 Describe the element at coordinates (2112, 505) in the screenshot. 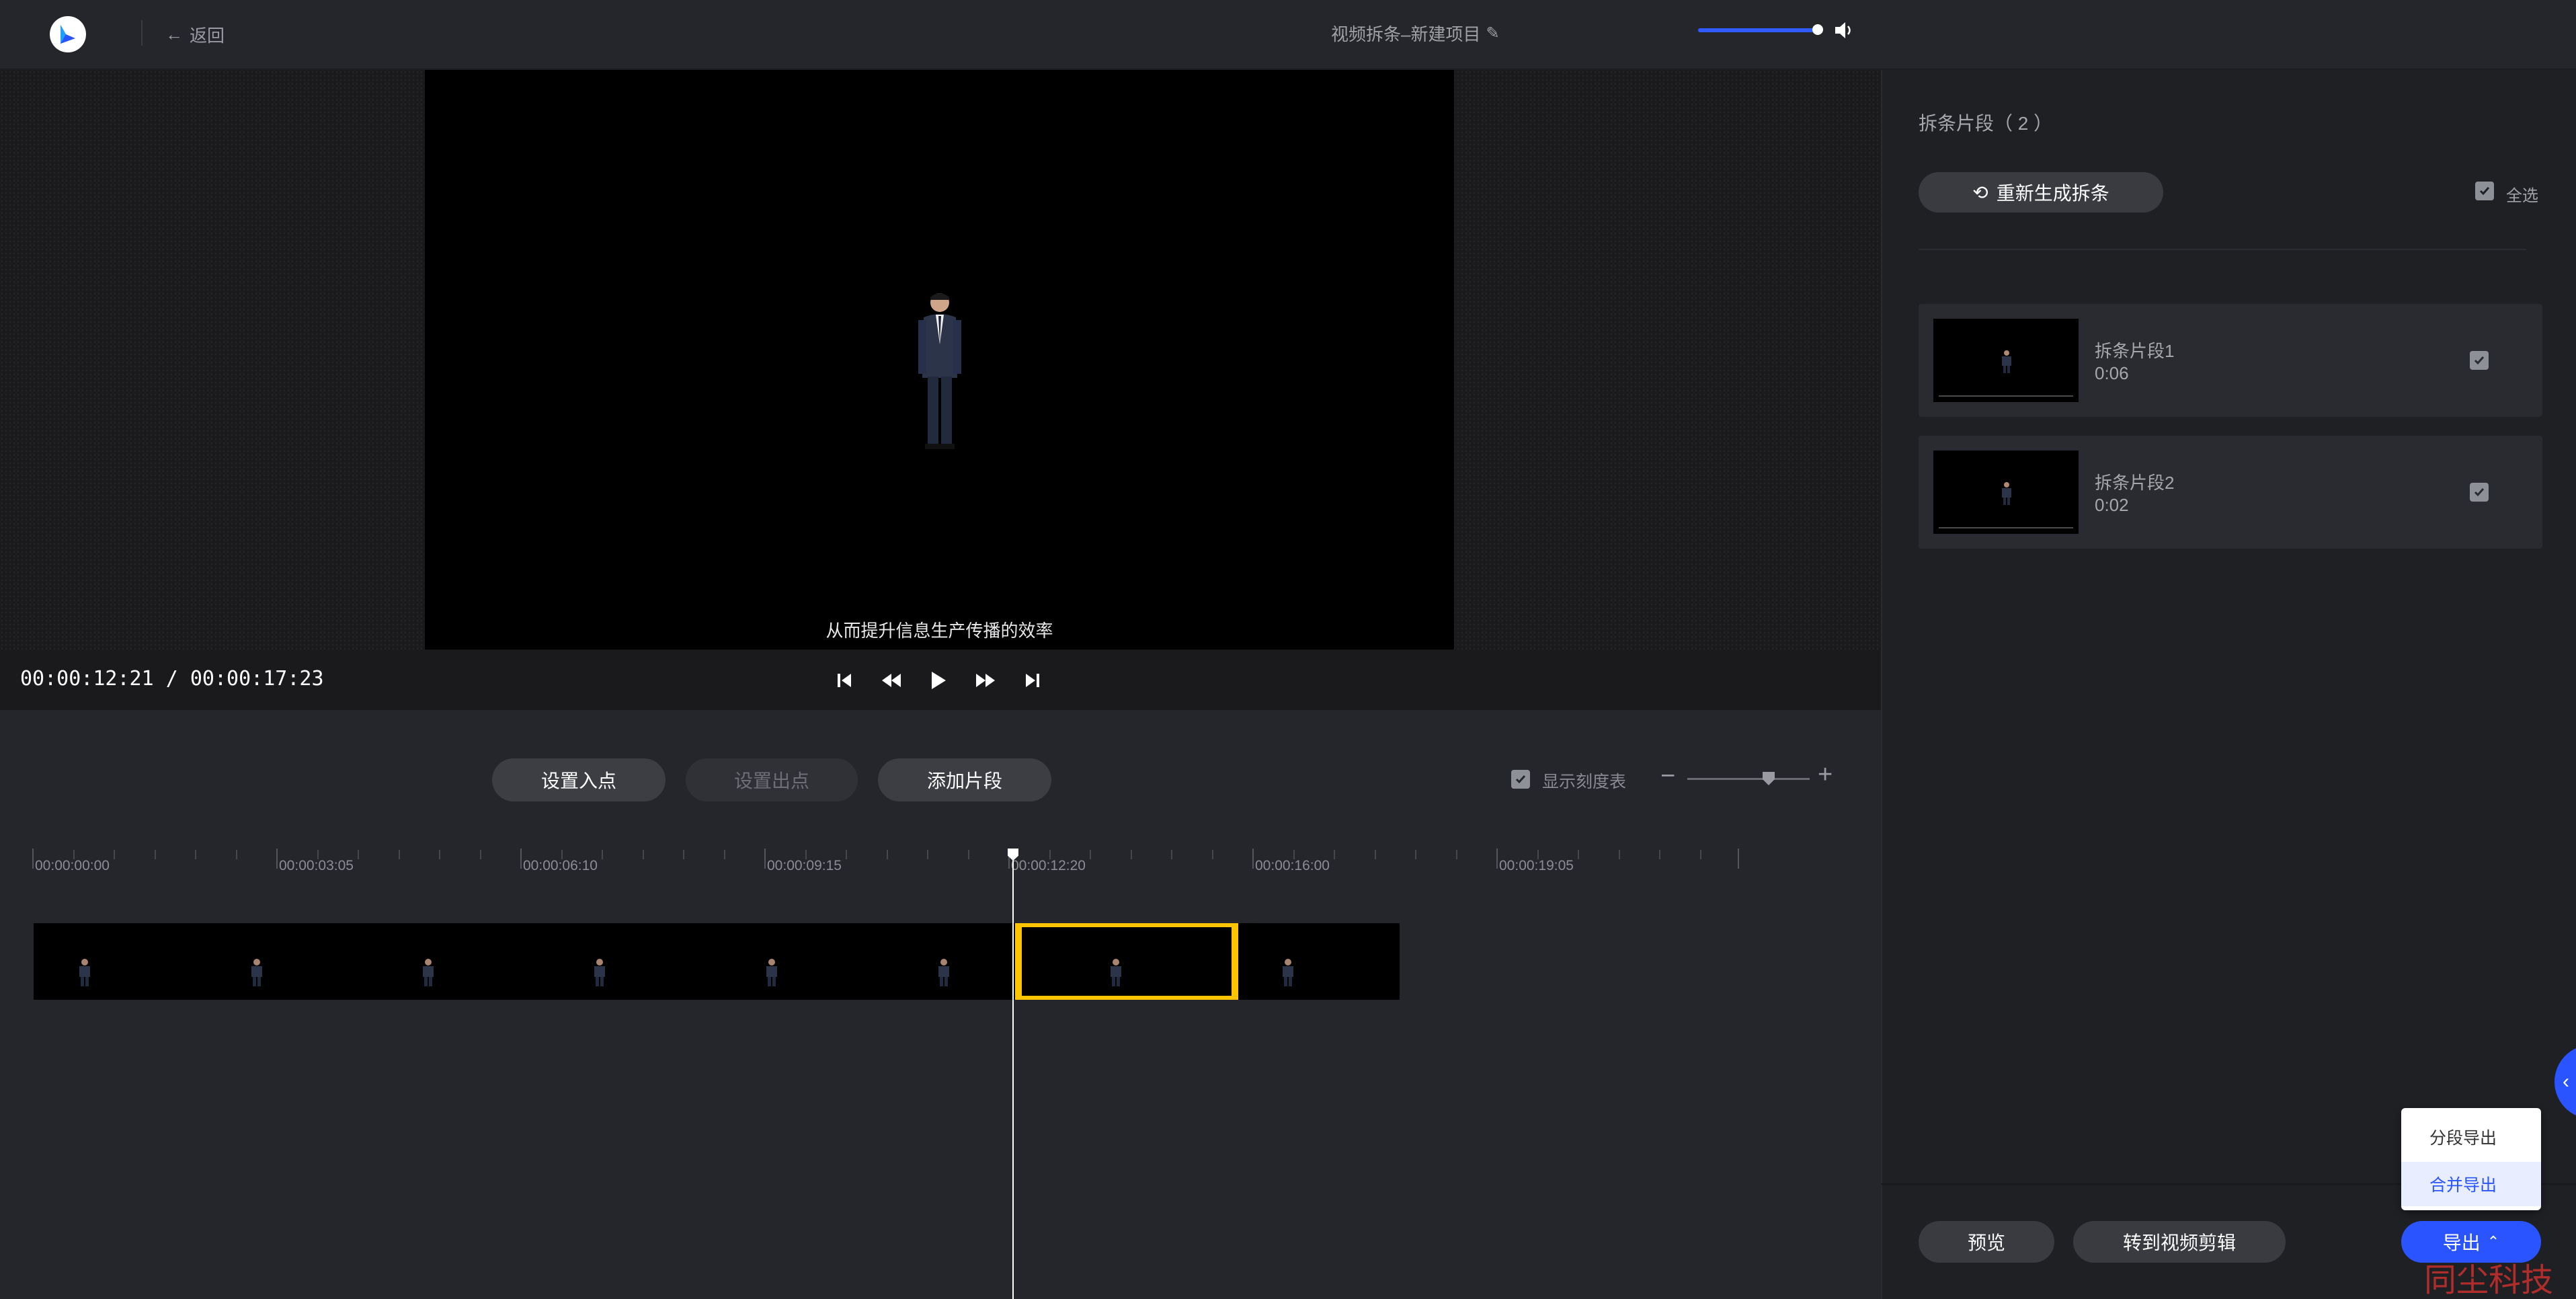

I see `segment-duration: 0:02` at that location.